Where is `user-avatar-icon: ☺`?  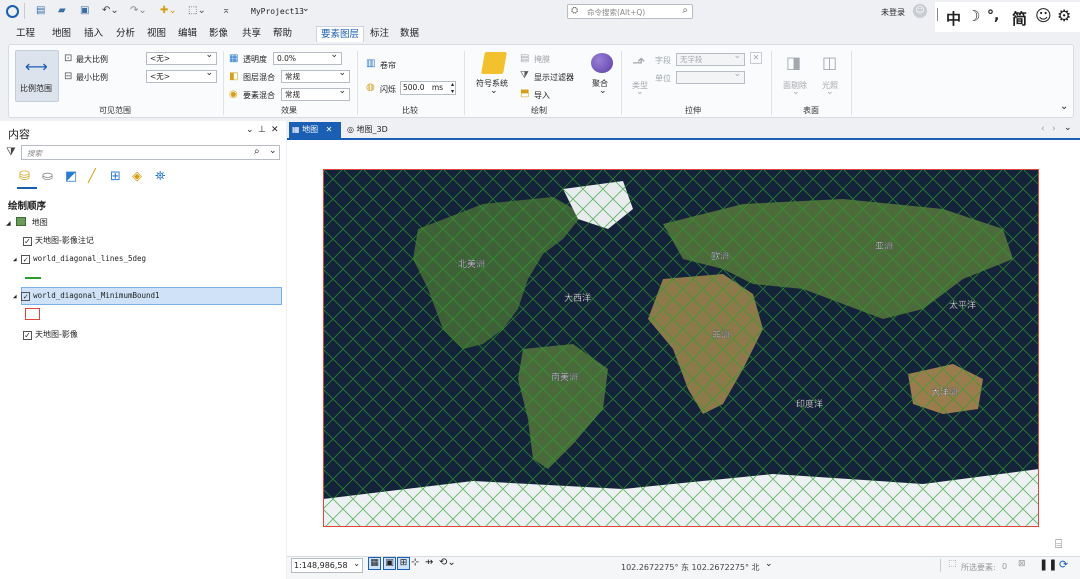 user-avatar-icon: ☺ is located at coordinates (920, 11).